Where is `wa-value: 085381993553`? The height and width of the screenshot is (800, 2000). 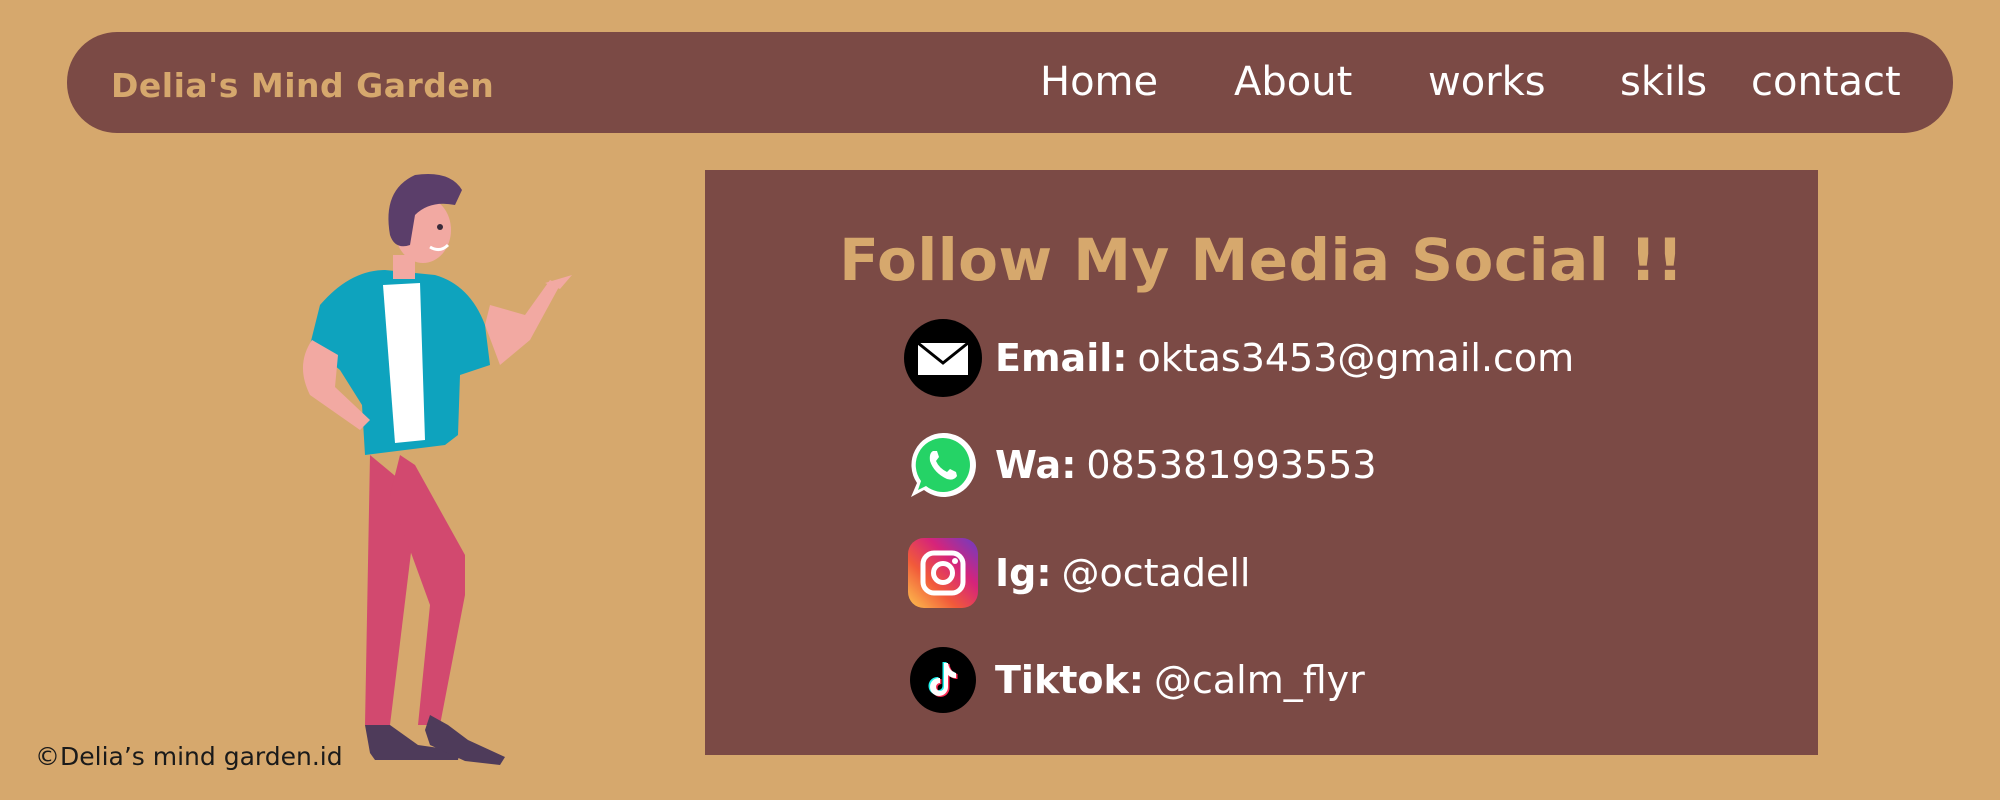 wa-value: 085381993553 is located at coordinates (1231, 465).